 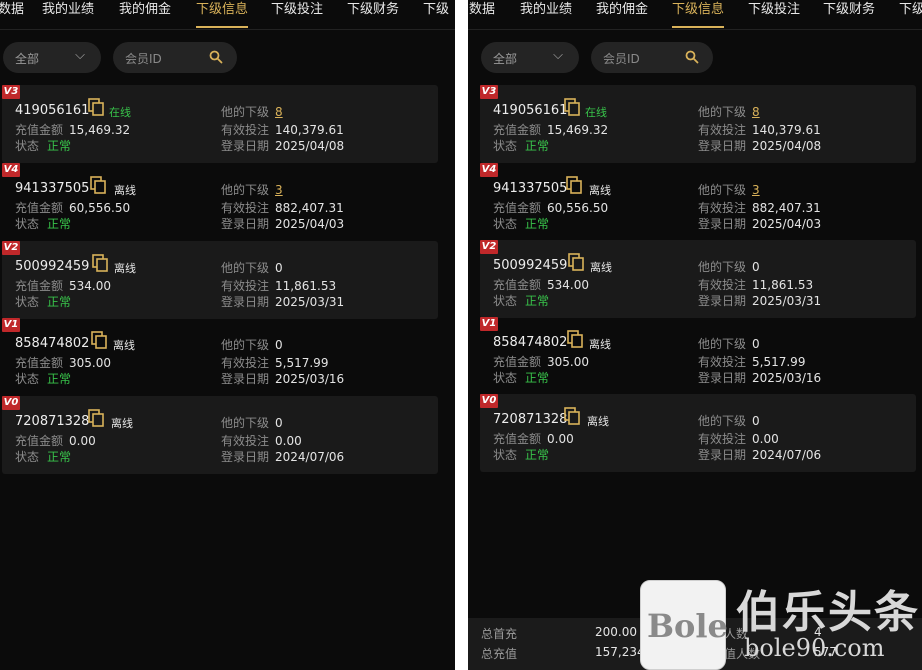 I want to click on member-id: 858474802, so click(x=530, y=342).